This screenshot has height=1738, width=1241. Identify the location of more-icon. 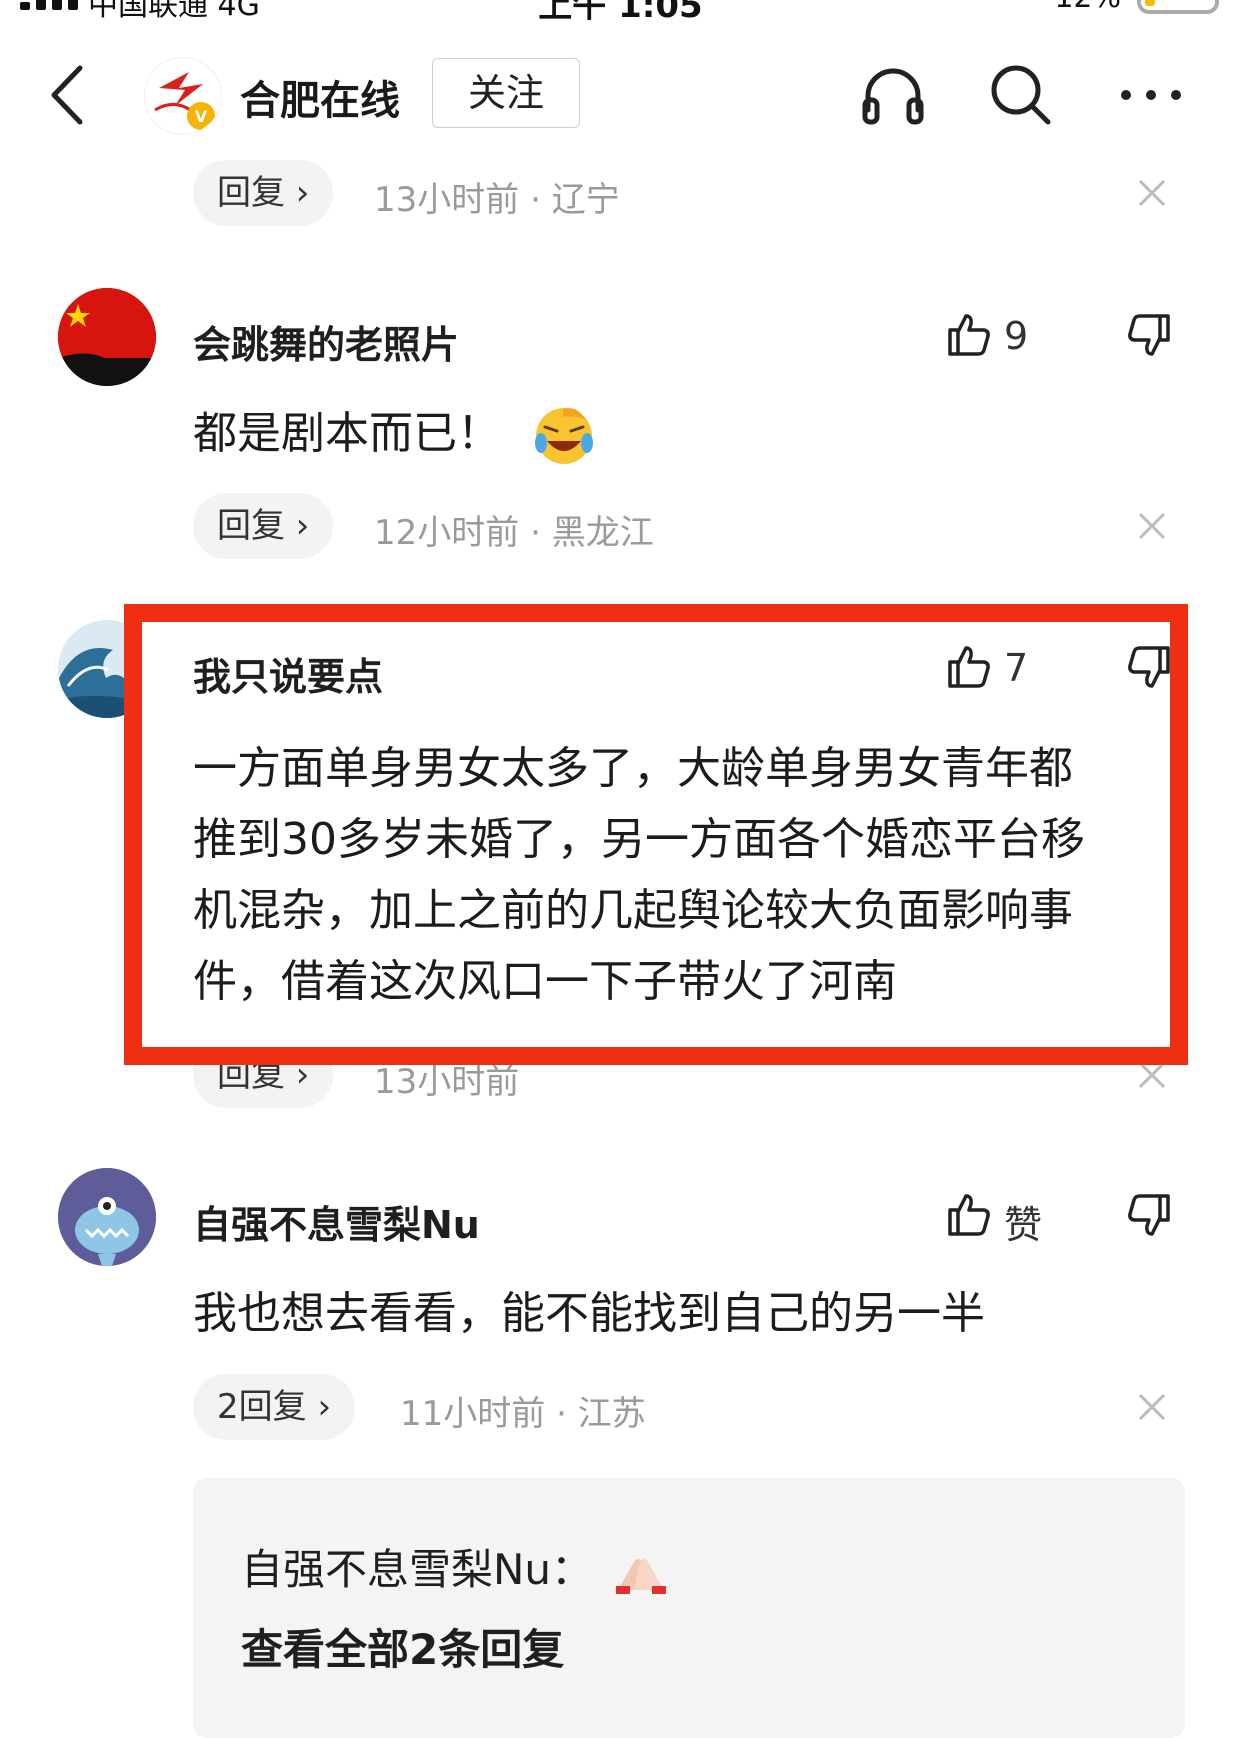
(1151, 95).